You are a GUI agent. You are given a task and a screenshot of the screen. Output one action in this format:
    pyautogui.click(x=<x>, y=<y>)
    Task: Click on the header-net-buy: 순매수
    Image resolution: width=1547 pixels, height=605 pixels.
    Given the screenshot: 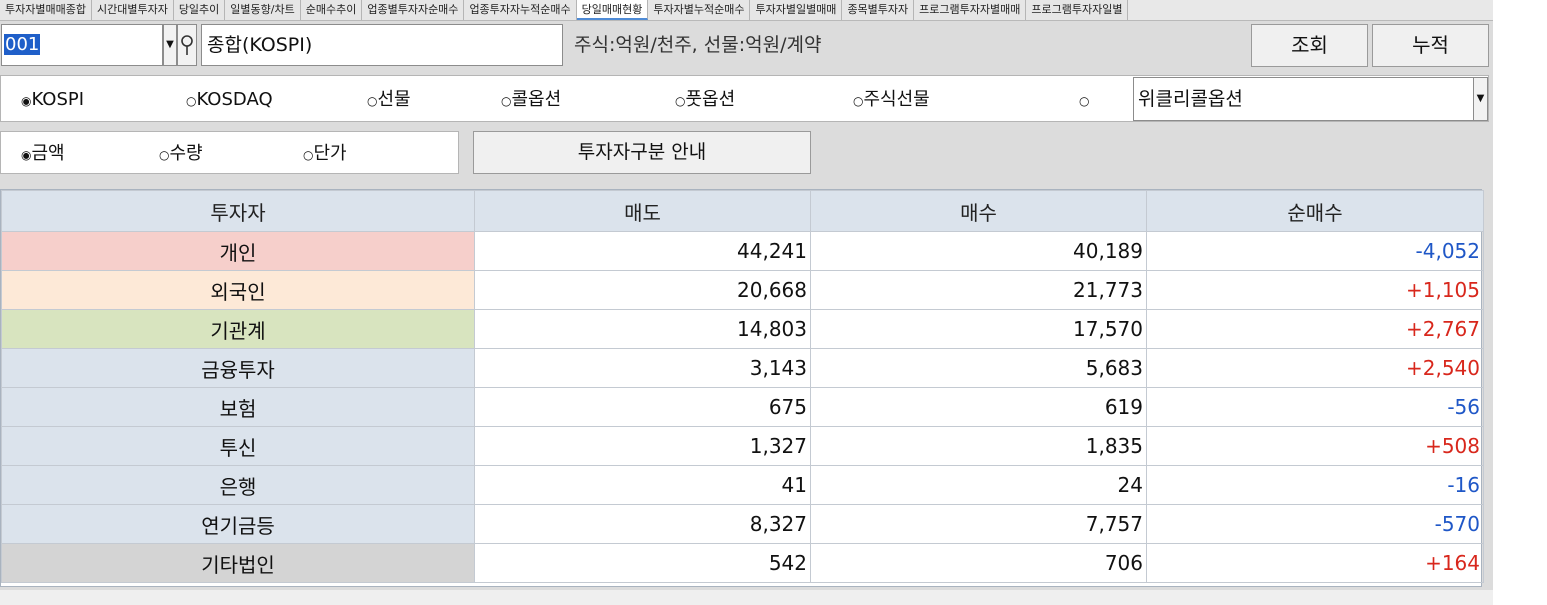 What is the action you would take?
    pyautogui.click(x=1315, y=211)
    